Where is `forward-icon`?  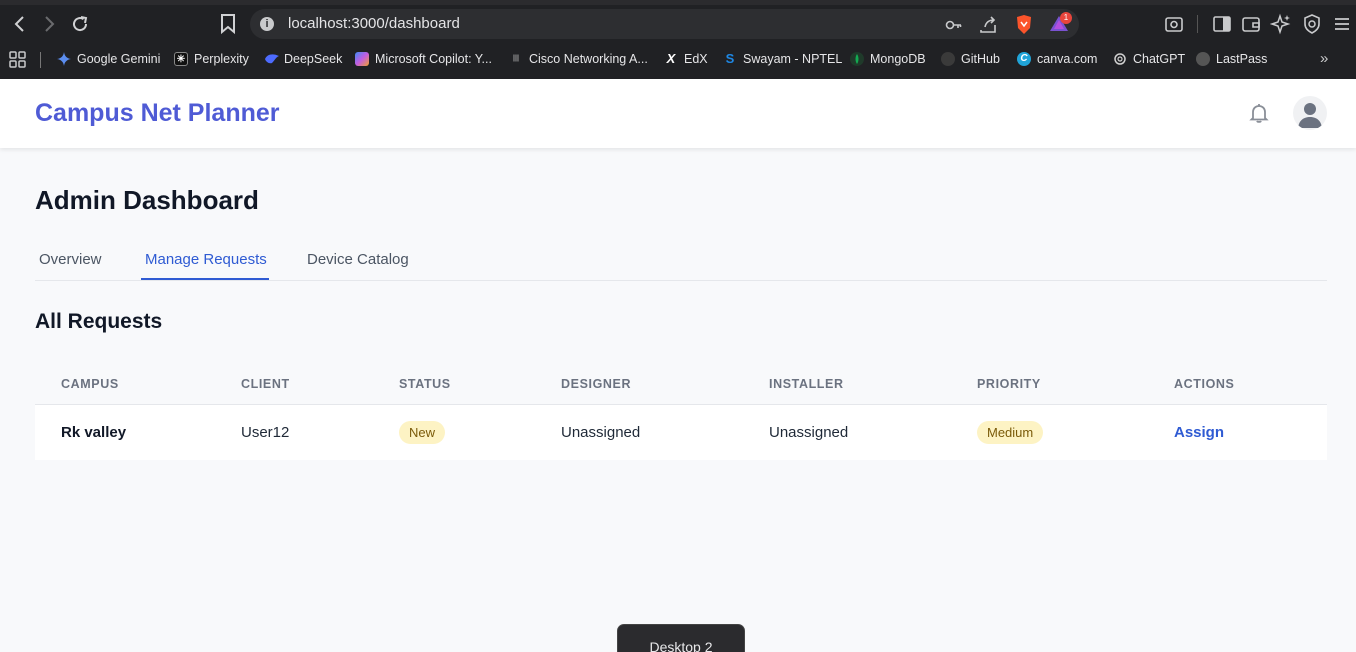 forward-icon is located at coordinates (49, 24).